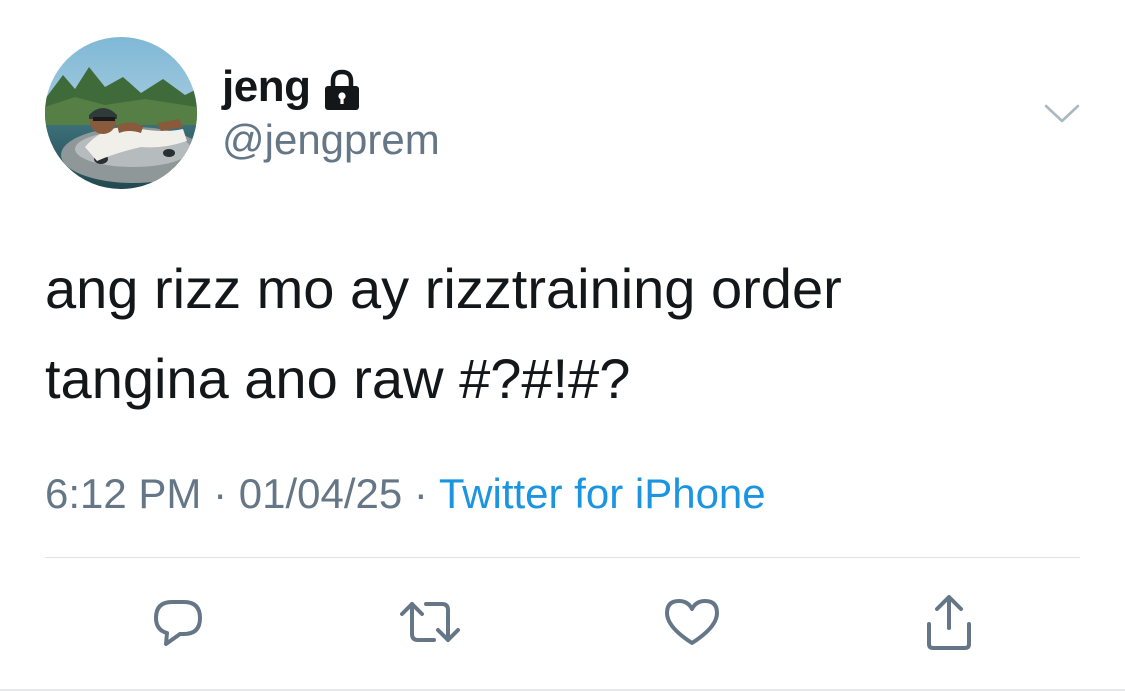 This screenshot has height=691, width=1125. Describe the element at coordinates (602, 493) in the screenshot. I see `tweet-source-link: Twitter for iPhone` at that location.